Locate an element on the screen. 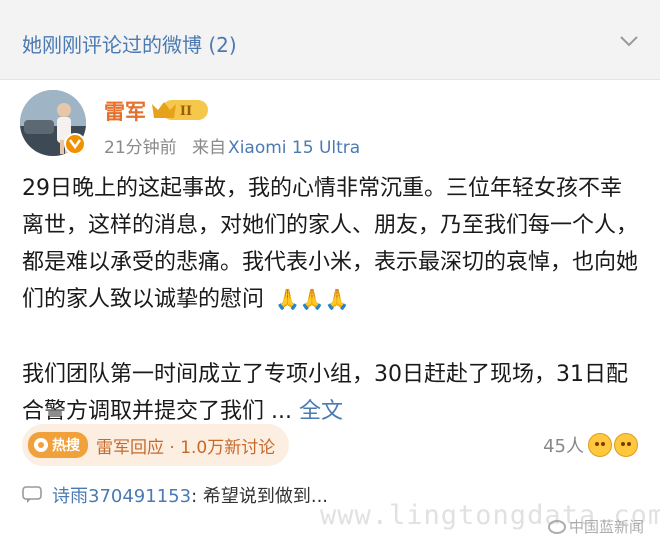 This screenshot has height=544, width=660. header-title: 她刚刚评论过的微博 (2) is located at coordinates (129, 45).